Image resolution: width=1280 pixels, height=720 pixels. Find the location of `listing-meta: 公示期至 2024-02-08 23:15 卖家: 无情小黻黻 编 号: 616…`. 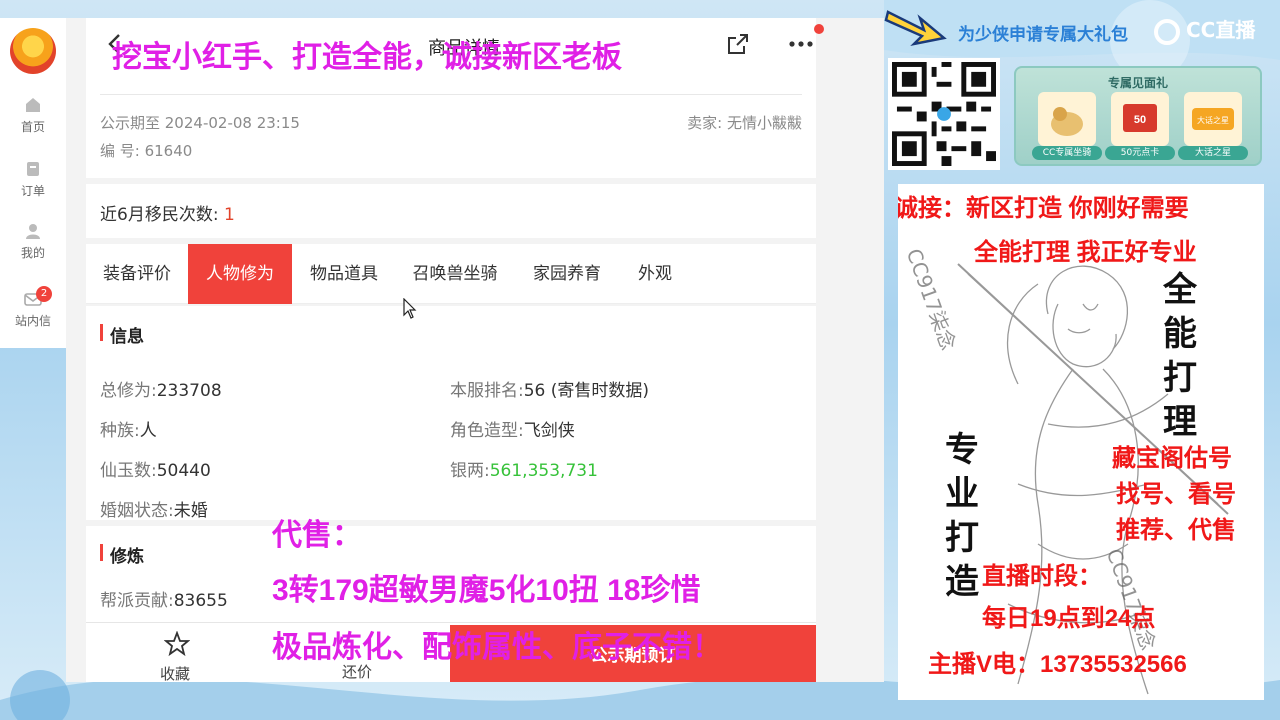

listing-meta: 公示期至 2024-02-08 23:15 卖家: 无情小黻黻 编 号: 616… is located at coordinates (451, 128).